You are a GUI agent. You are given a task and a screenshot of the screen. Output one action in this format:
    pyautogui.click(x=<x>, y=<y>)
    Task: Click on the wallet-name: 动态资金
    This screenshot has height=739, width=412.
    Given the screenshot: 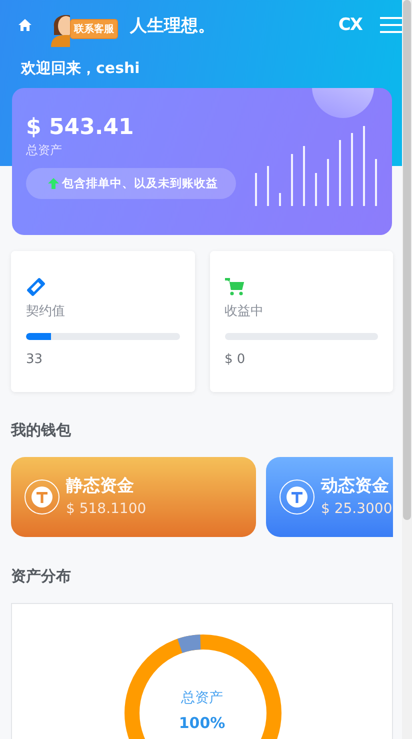 What is the action you would take?
    pyautogui.click(x=355, y=486)
    